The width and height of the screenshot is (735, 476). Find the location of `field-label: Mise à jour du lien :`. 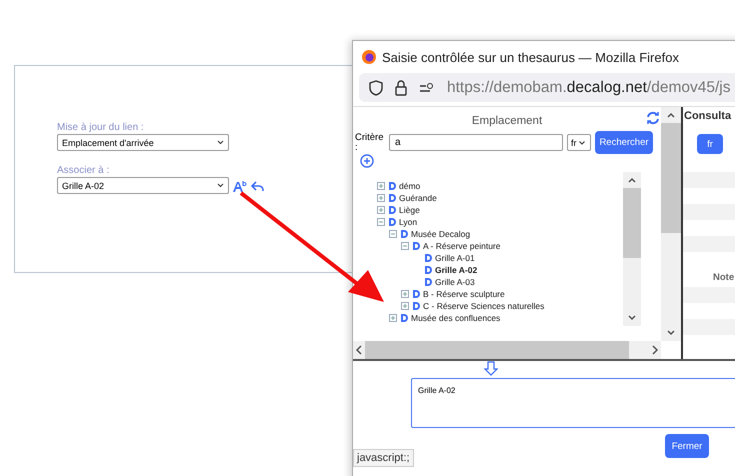

field-label: Mise à jour du lien : is located at coordinates (101, 127).